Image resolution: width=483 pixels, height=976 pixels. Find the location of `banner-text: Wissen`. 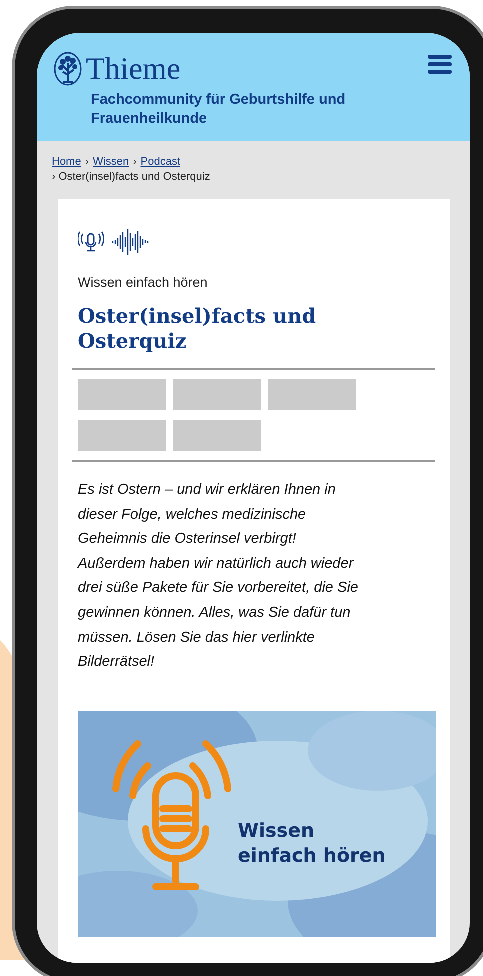

banner-text: Wissen is located at coordinates (277, 831).